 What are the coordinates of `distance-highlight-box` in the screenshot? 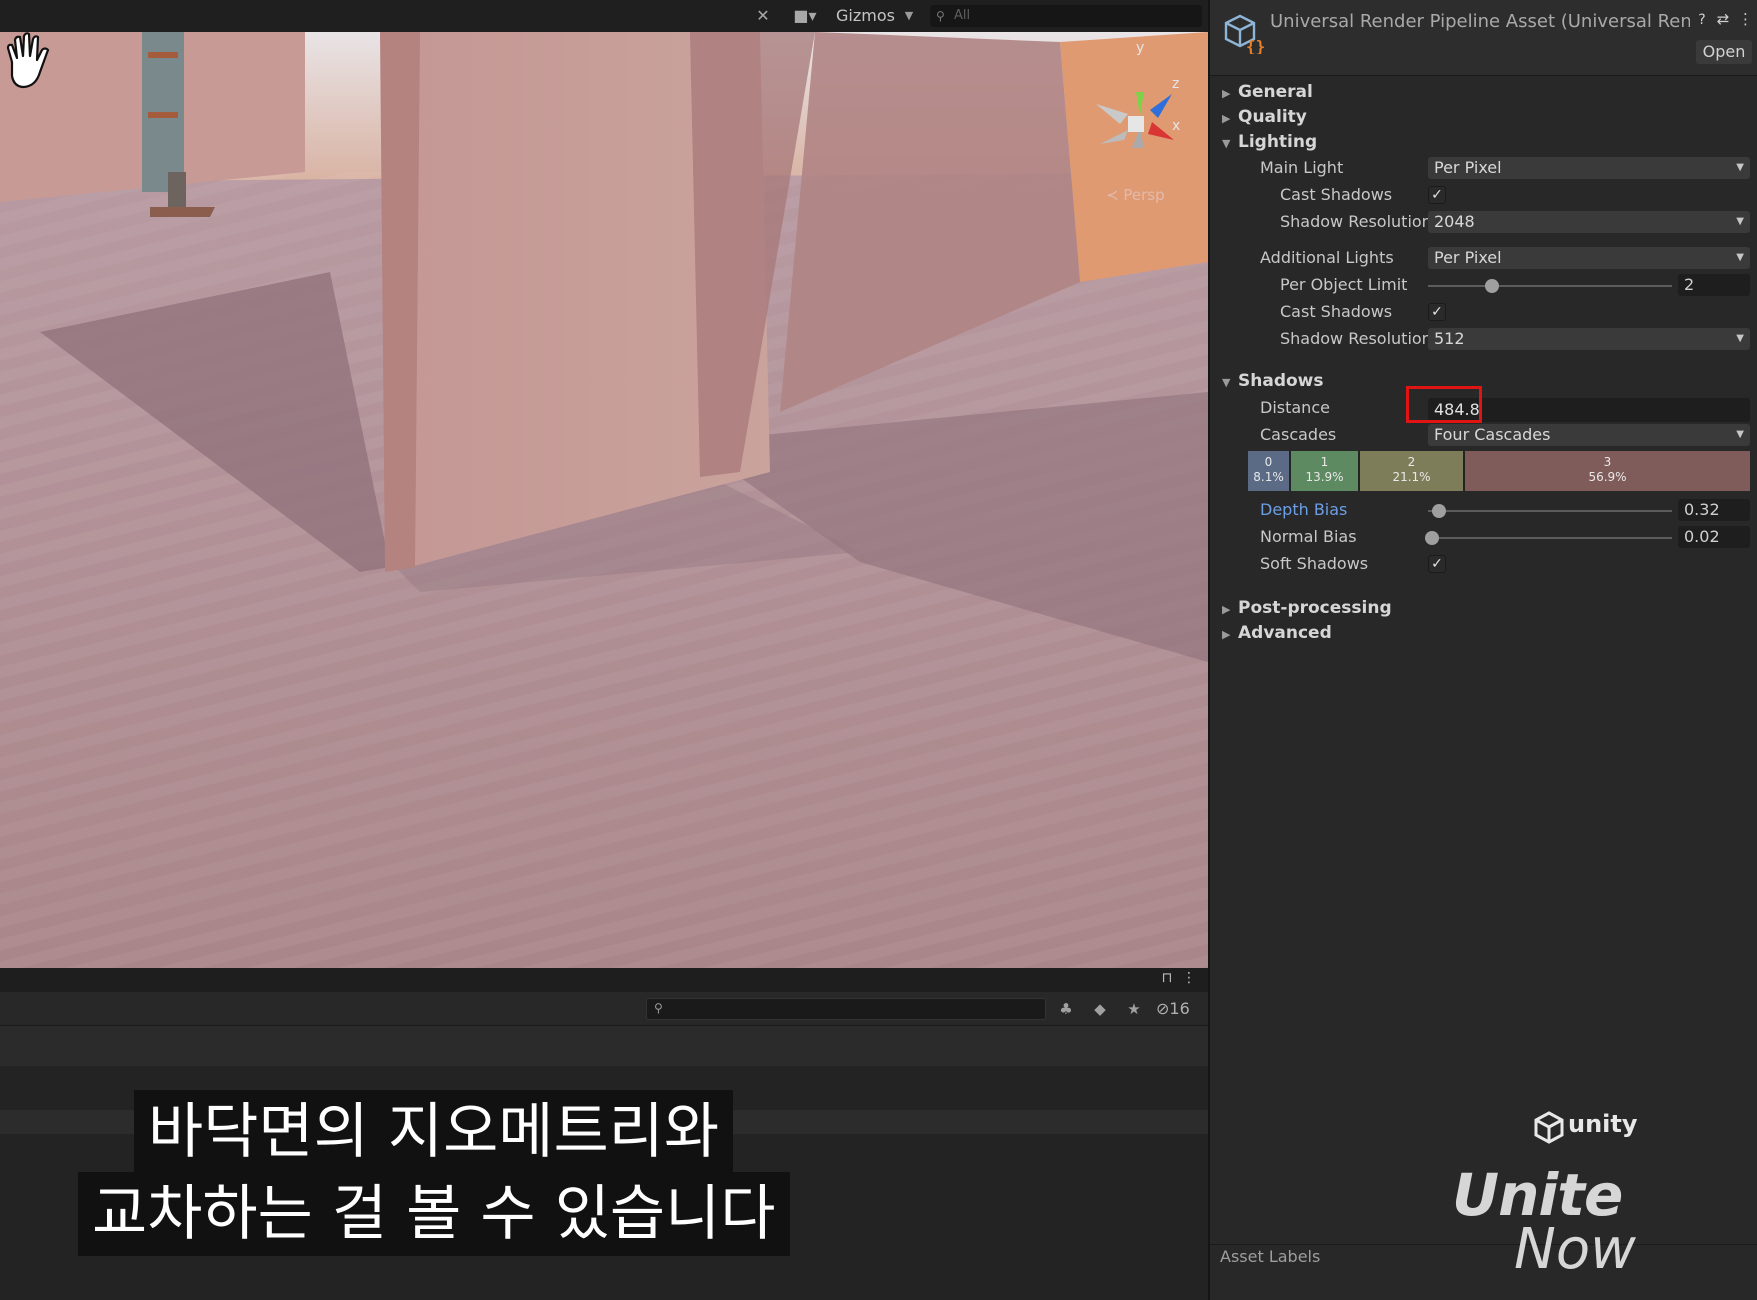 It's located at (1444, 404).